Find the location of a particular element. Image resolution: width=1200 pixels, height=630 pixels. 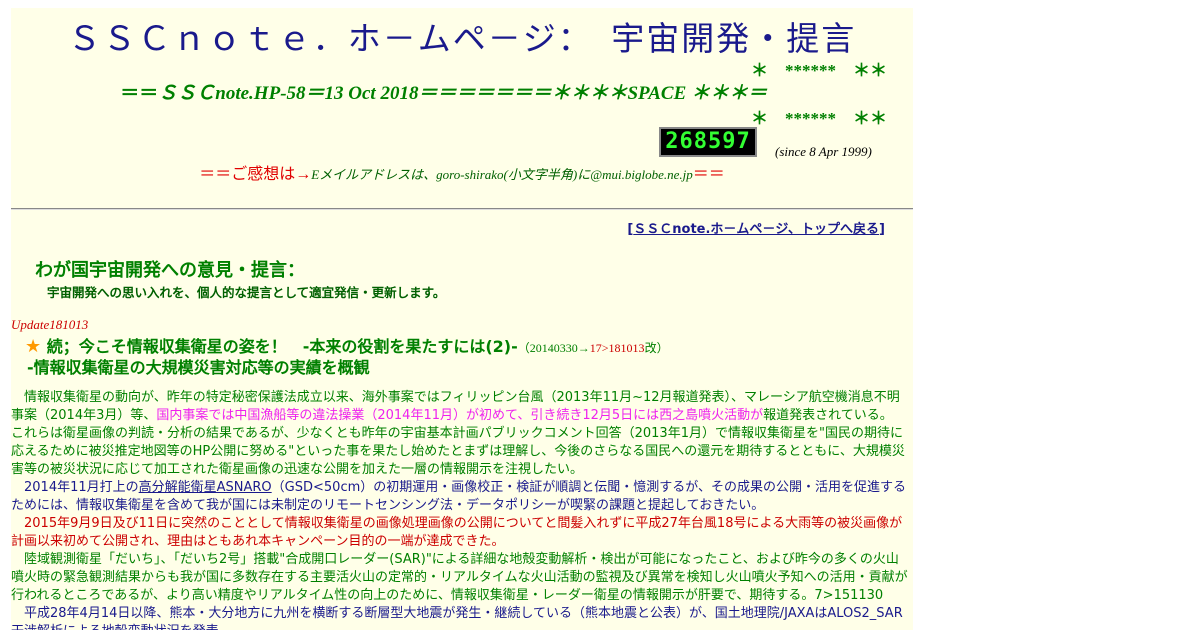

hp-date: ＝13 Oct 2018＝＝＝＝＝＝＝＊＊＊＊SPACE ＊＊＊＝ is located at coordinates (536, 93).